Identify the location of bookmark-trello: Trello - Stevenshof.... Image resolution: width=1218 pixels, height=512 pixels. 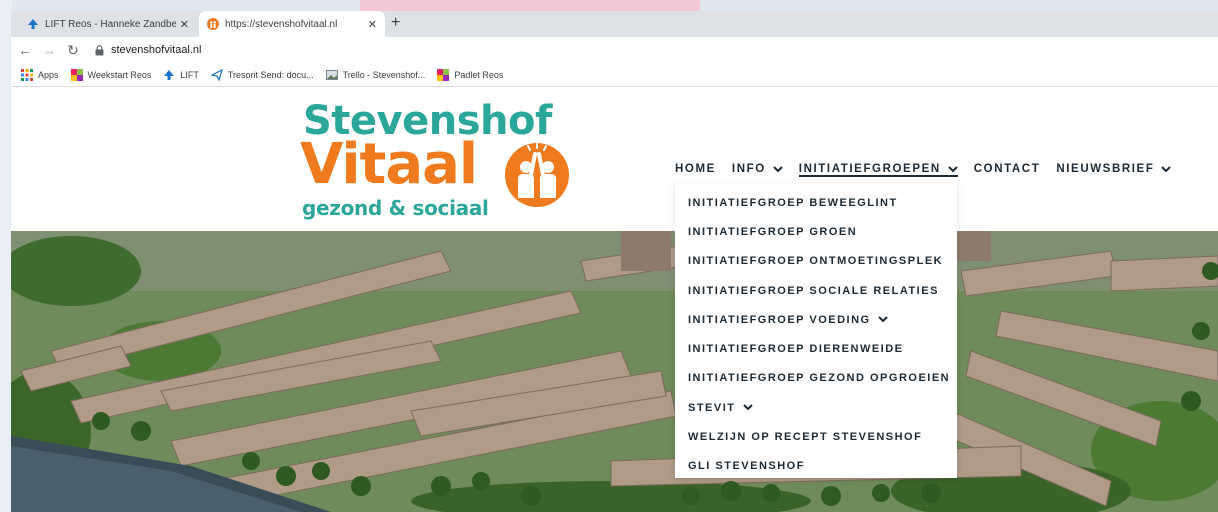
(375, 75).